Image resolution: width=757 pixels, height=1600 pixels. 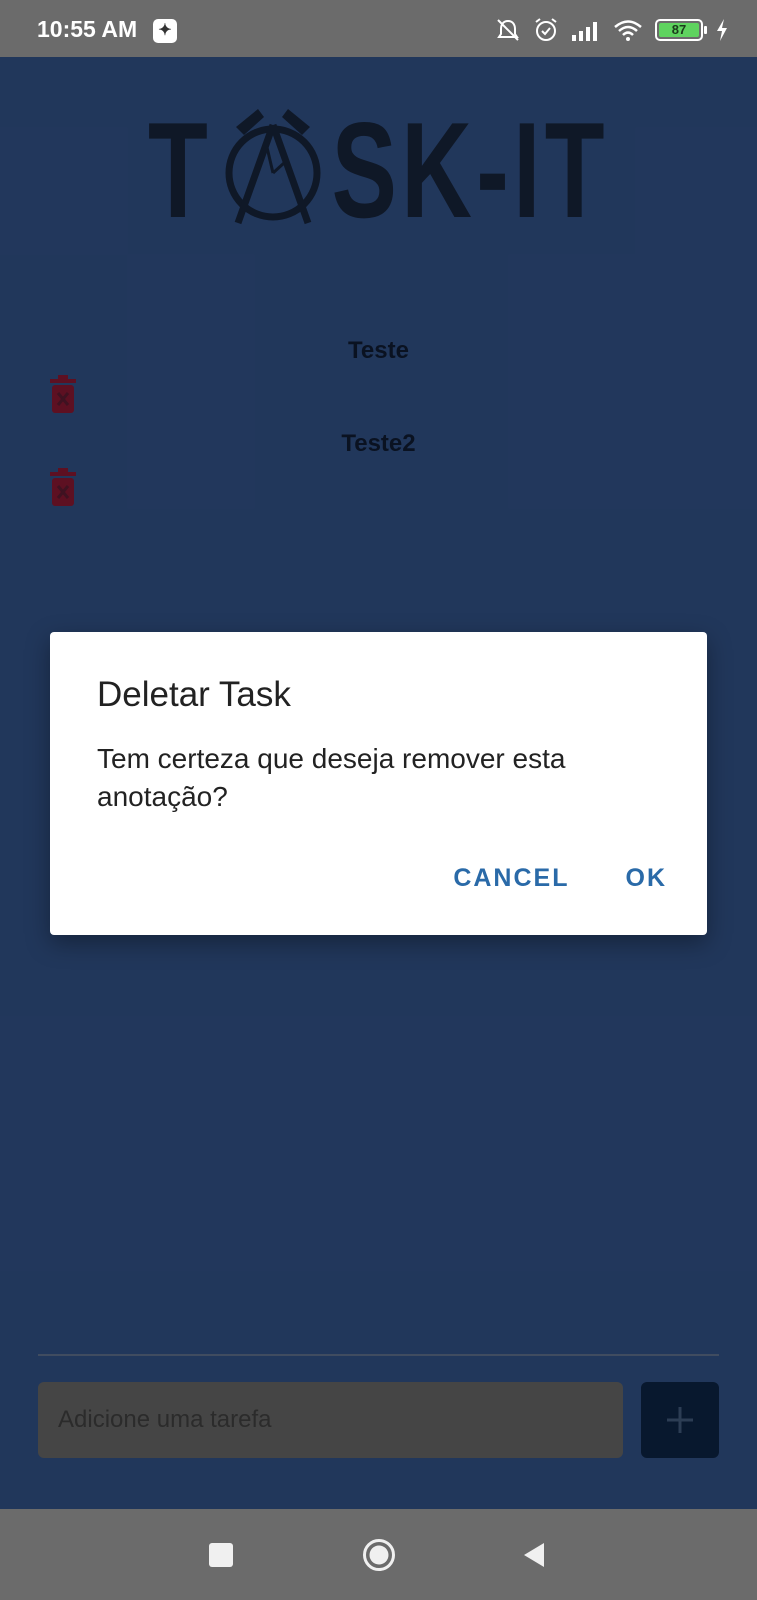 I want to click on home-icon, so click(x=379, y=1555).